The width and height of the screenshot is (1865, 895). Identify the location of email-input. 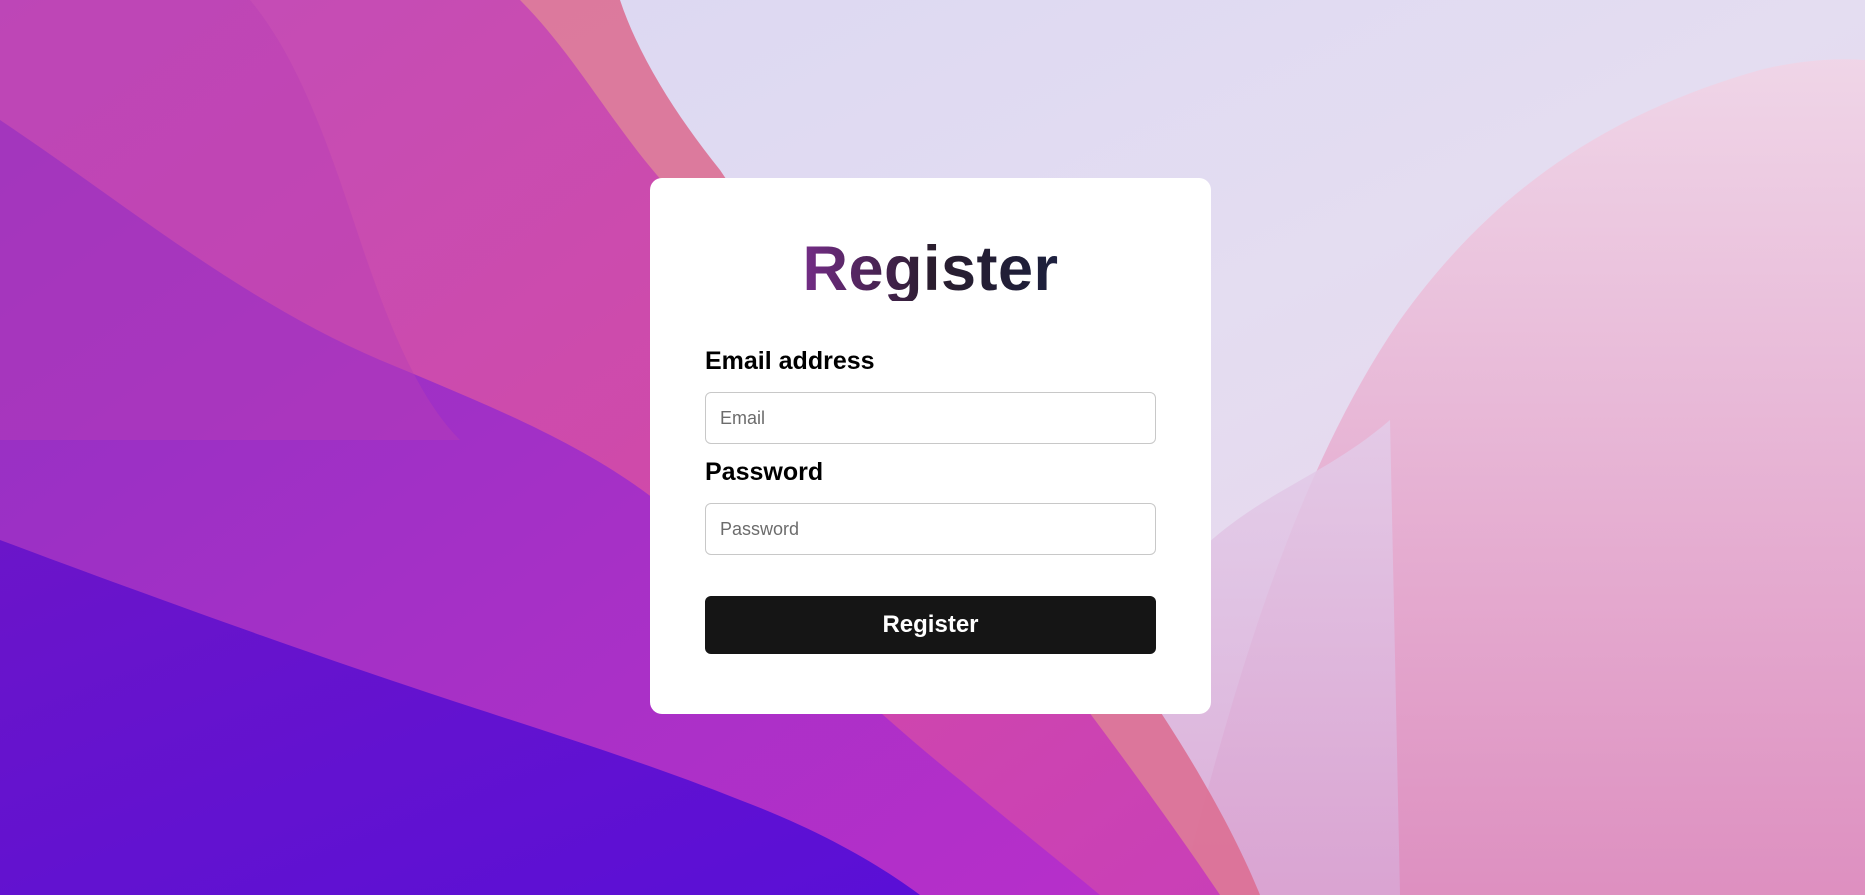
(930, 418).